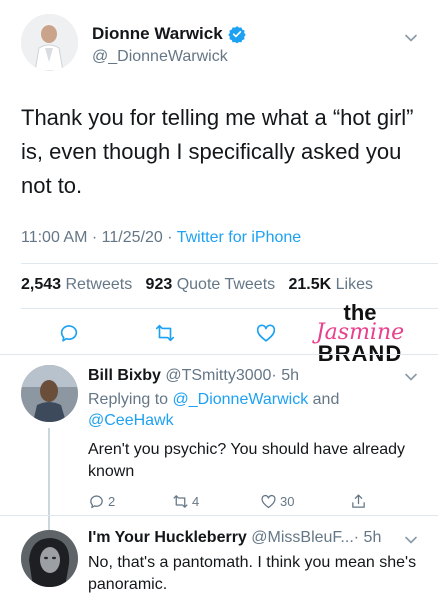  I want to click on retweet-count: 4, so click(196, 501).